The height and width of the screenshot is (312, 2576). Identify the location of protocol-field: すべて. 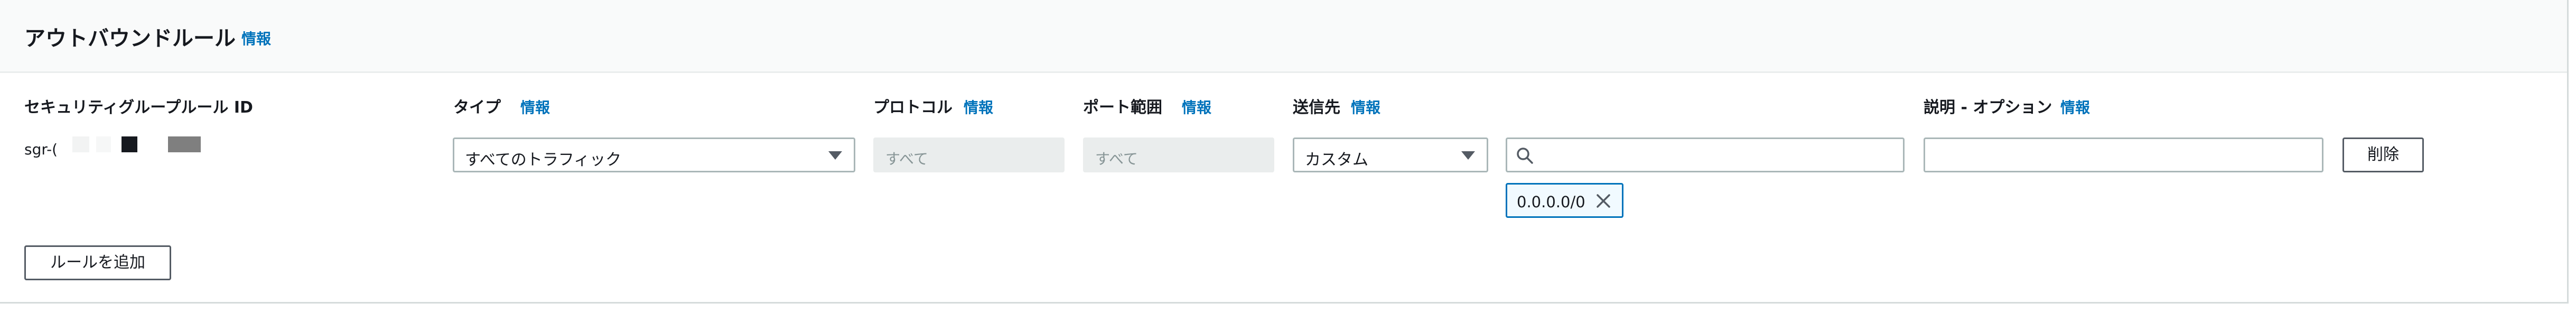
(969, 154).